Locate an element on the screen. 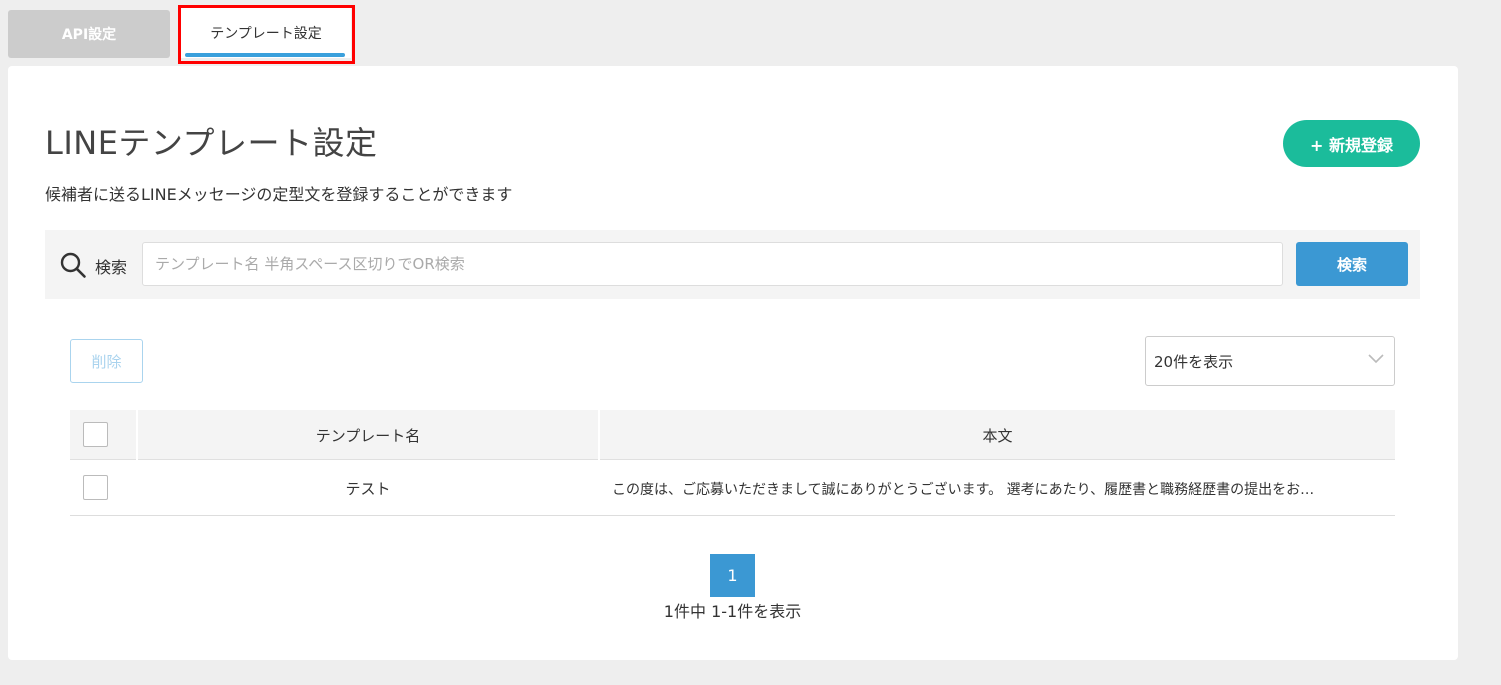  tab-api-settings-label: API設定 is located at coordinates (89, 35).